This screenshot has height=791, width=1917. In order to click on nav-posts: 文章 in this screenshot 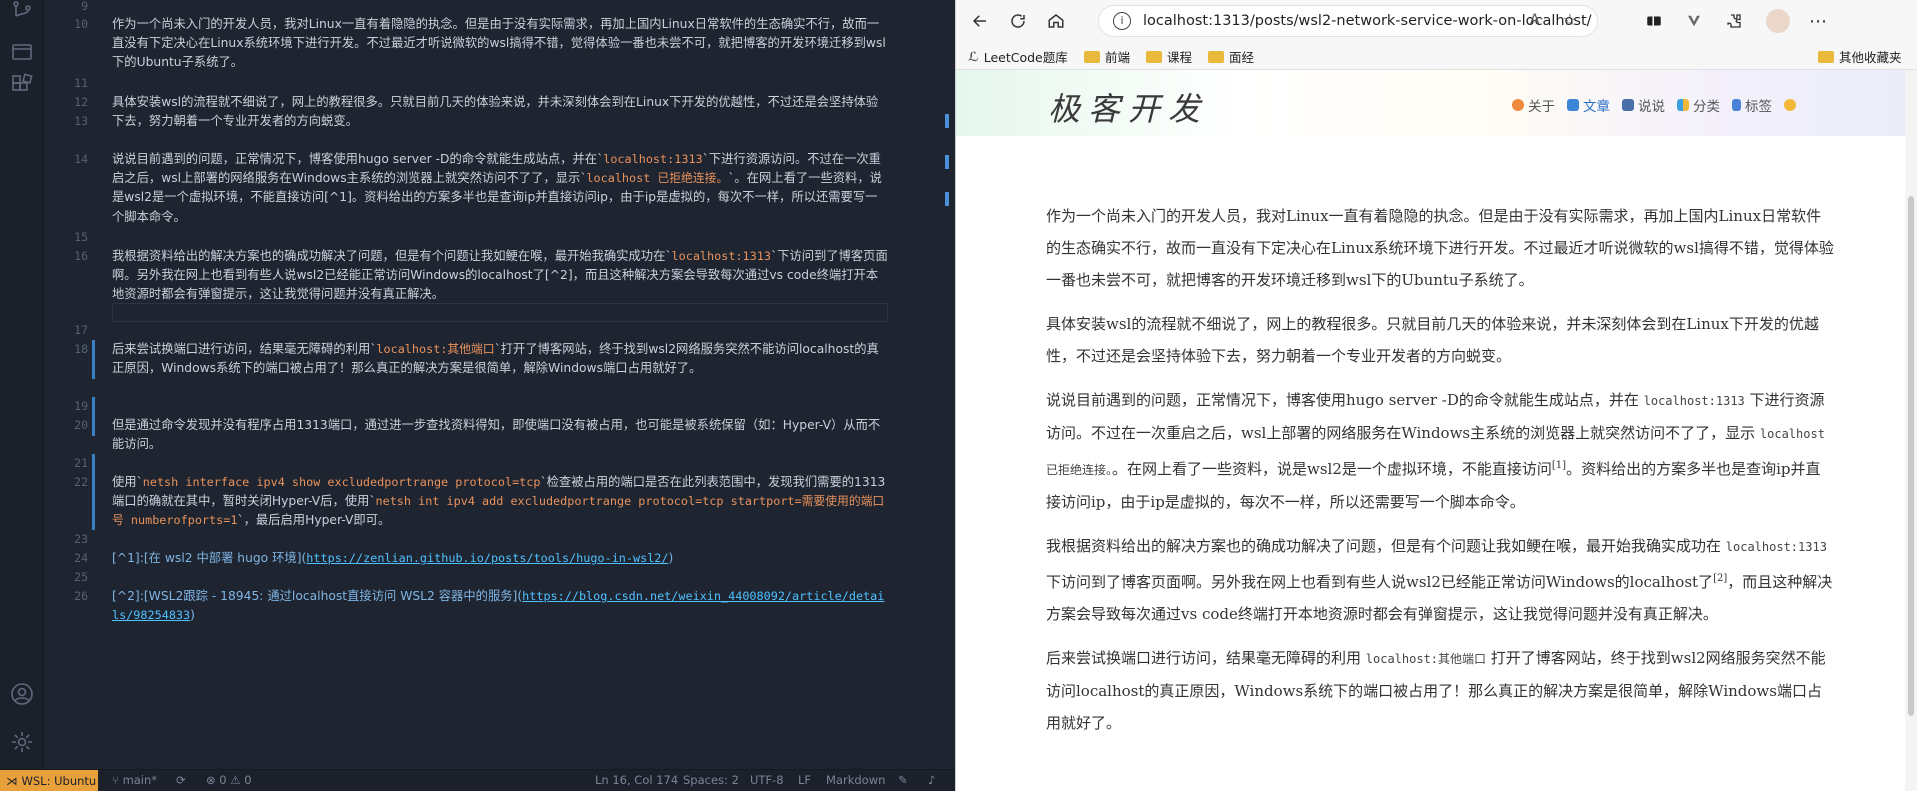, I will do `click(1588, 105)`.